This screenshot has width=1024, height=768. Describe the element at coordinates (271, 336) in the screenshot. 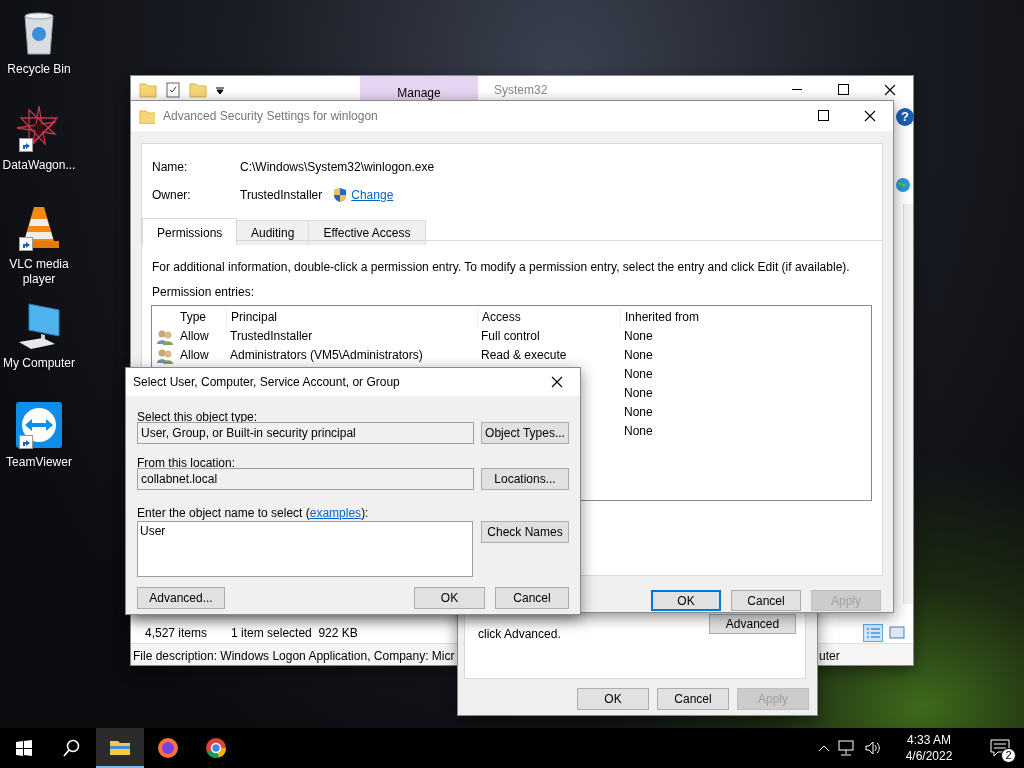

I see `table-cell-text: TrustedInstaller` at that location.